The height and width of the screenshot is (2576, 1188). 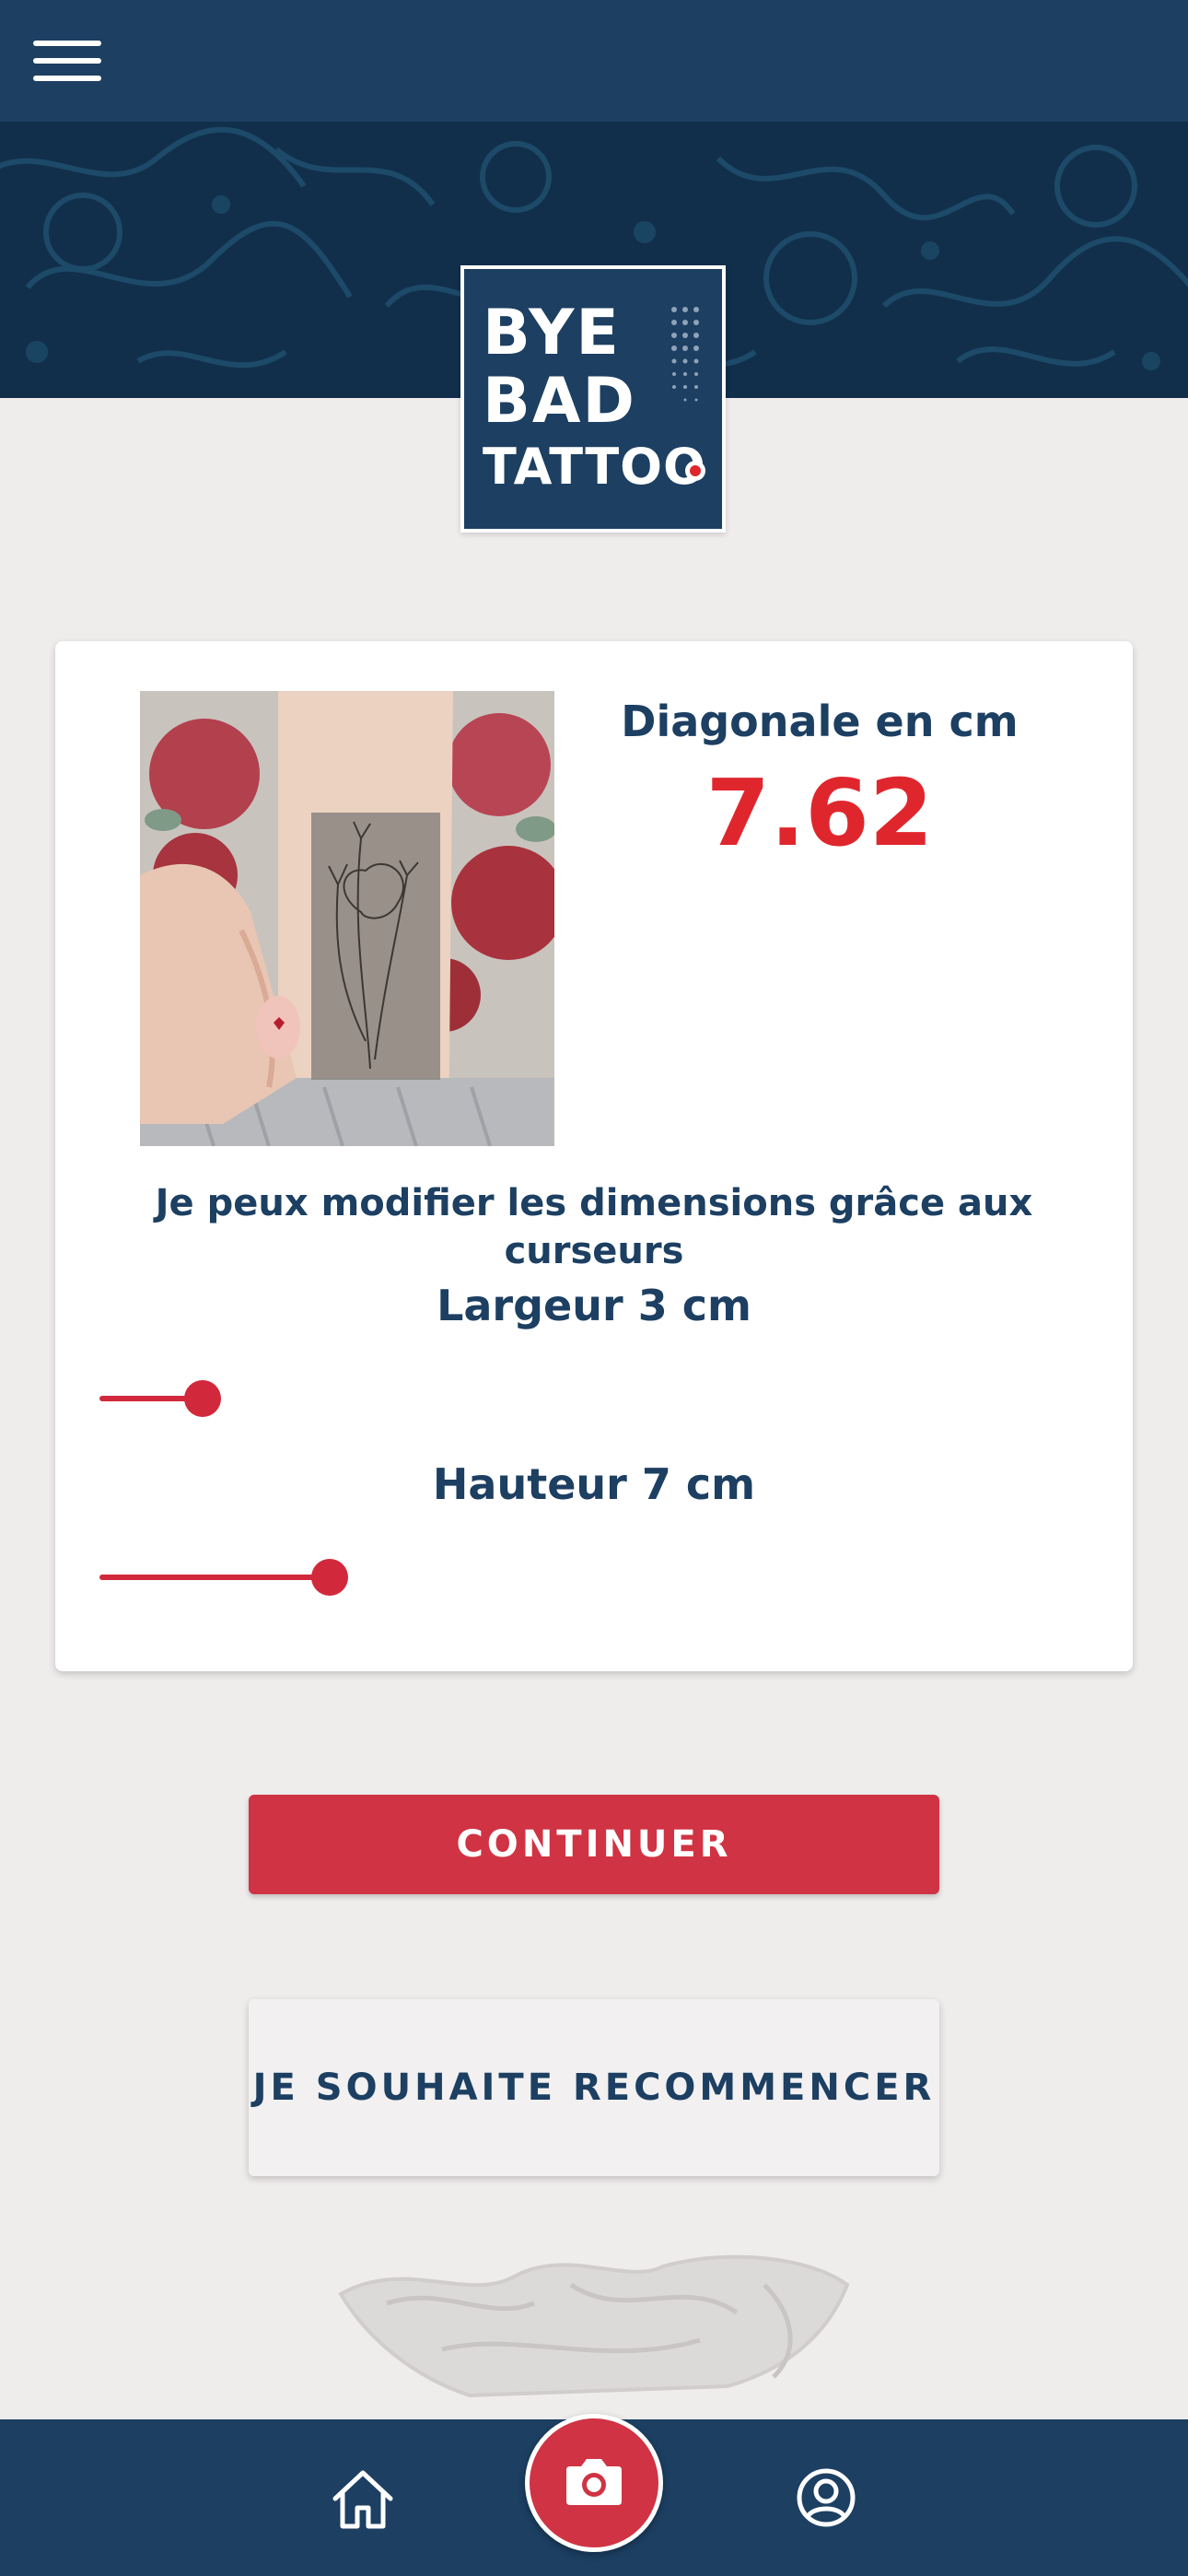 I want to click on height-label: Hauteur 7 cm, so click(x=594, y=1484).